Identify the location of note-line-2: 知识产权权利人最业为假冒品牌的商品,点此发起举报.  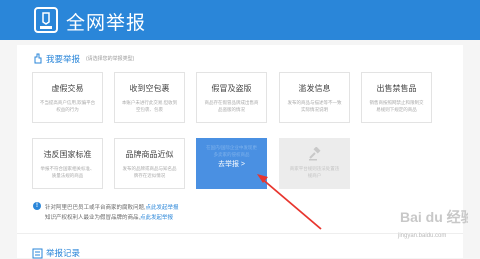
(109, 217).